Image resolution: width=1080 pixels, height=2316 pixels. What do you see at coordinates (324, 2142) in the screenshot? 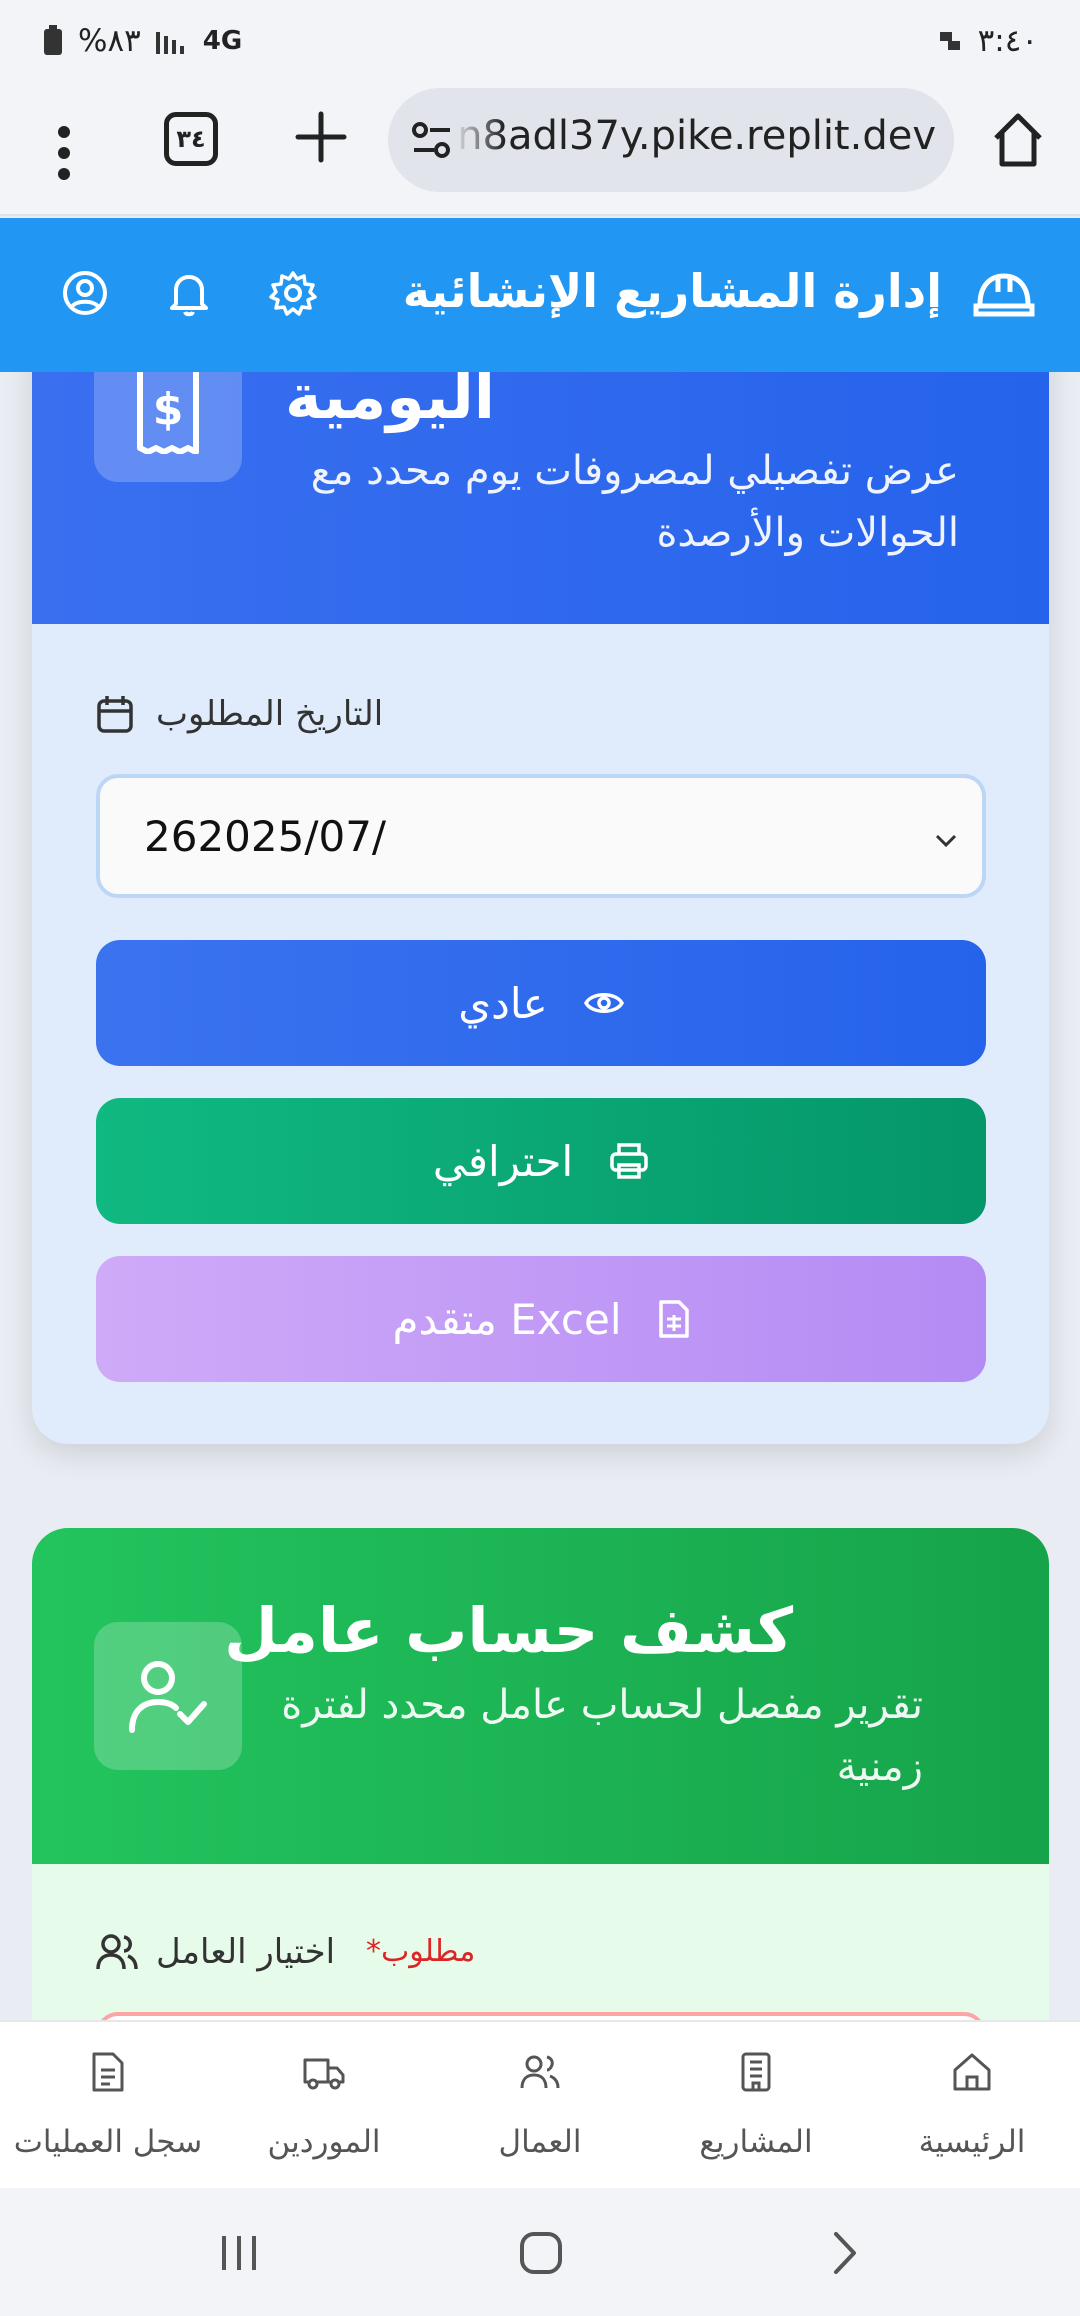
I see `nav-label-suppliers: الموردين` at bounding box center [324, 2142].